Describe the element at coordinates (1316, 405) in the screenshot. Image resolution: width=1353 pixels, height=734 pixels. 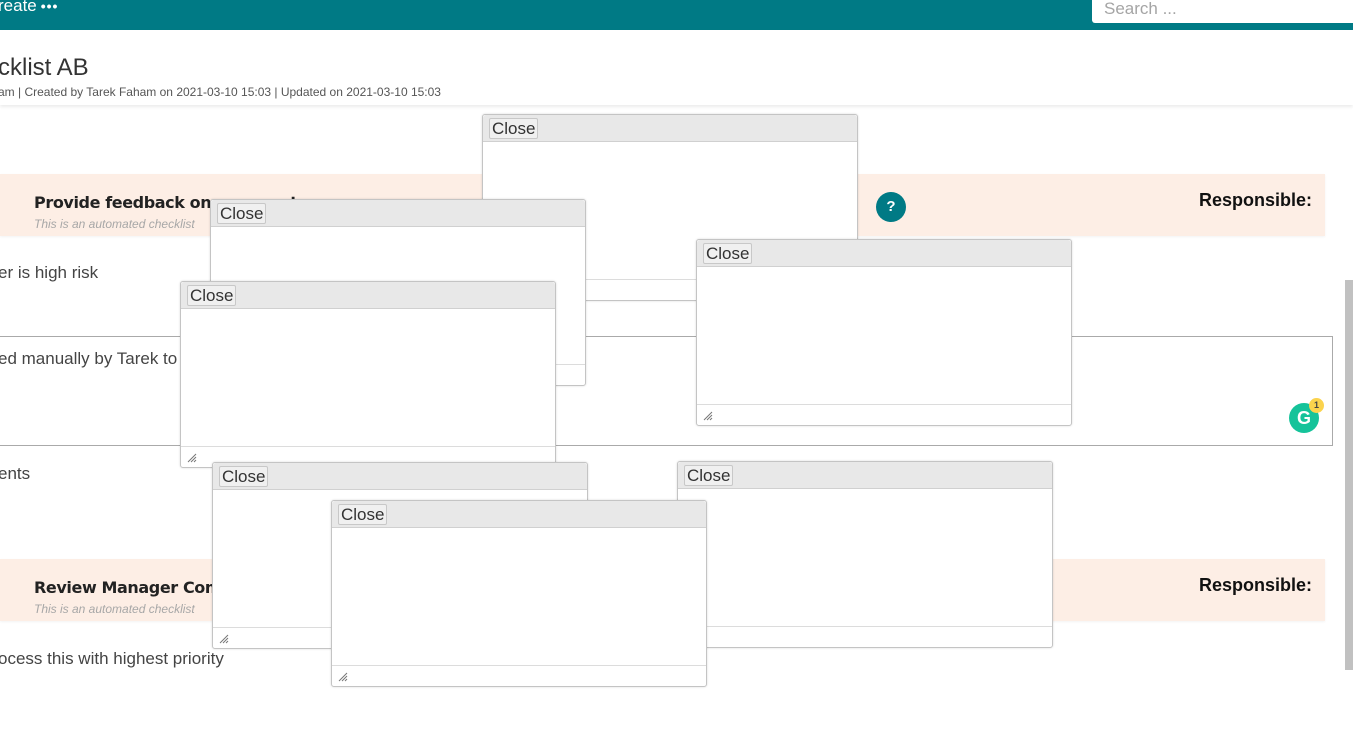
I see `grammarly-count-badge: 1` at that location.